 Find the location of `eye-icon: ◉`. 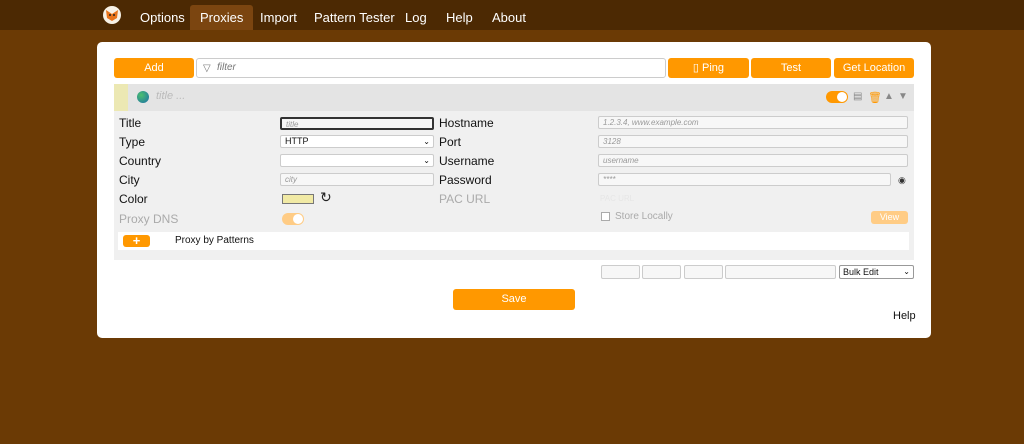

eye-icon: ◉ is located at coordinates (902, 180).